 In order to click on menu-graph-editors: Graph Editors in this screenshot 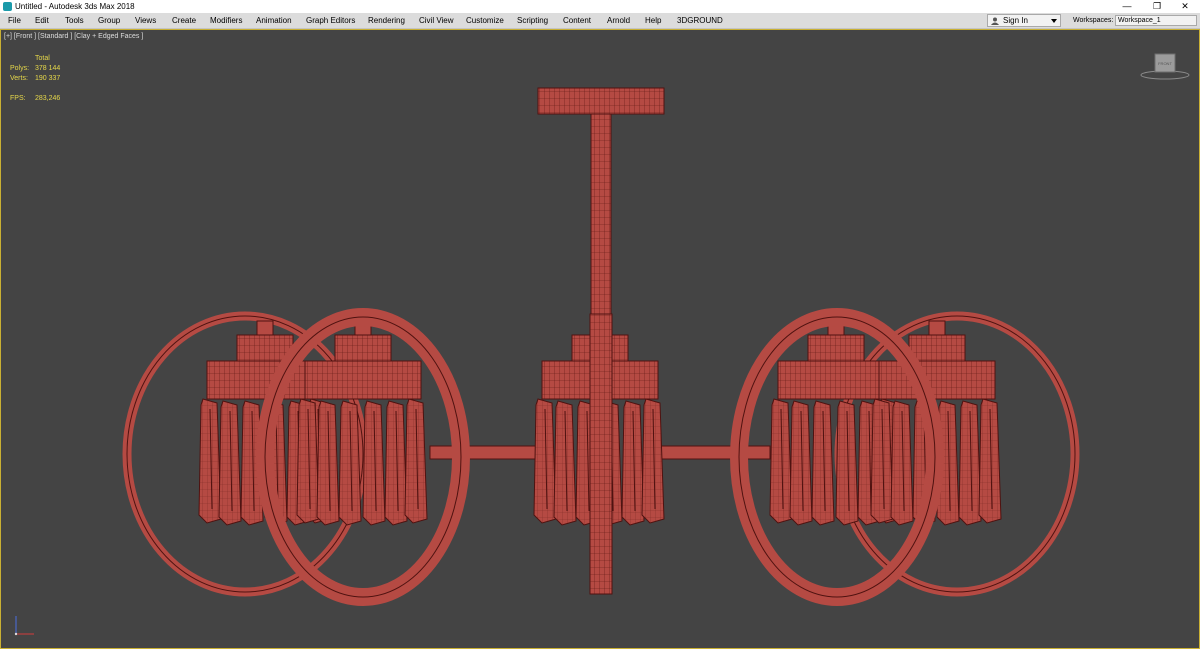, I will do `click(330, 20)`.